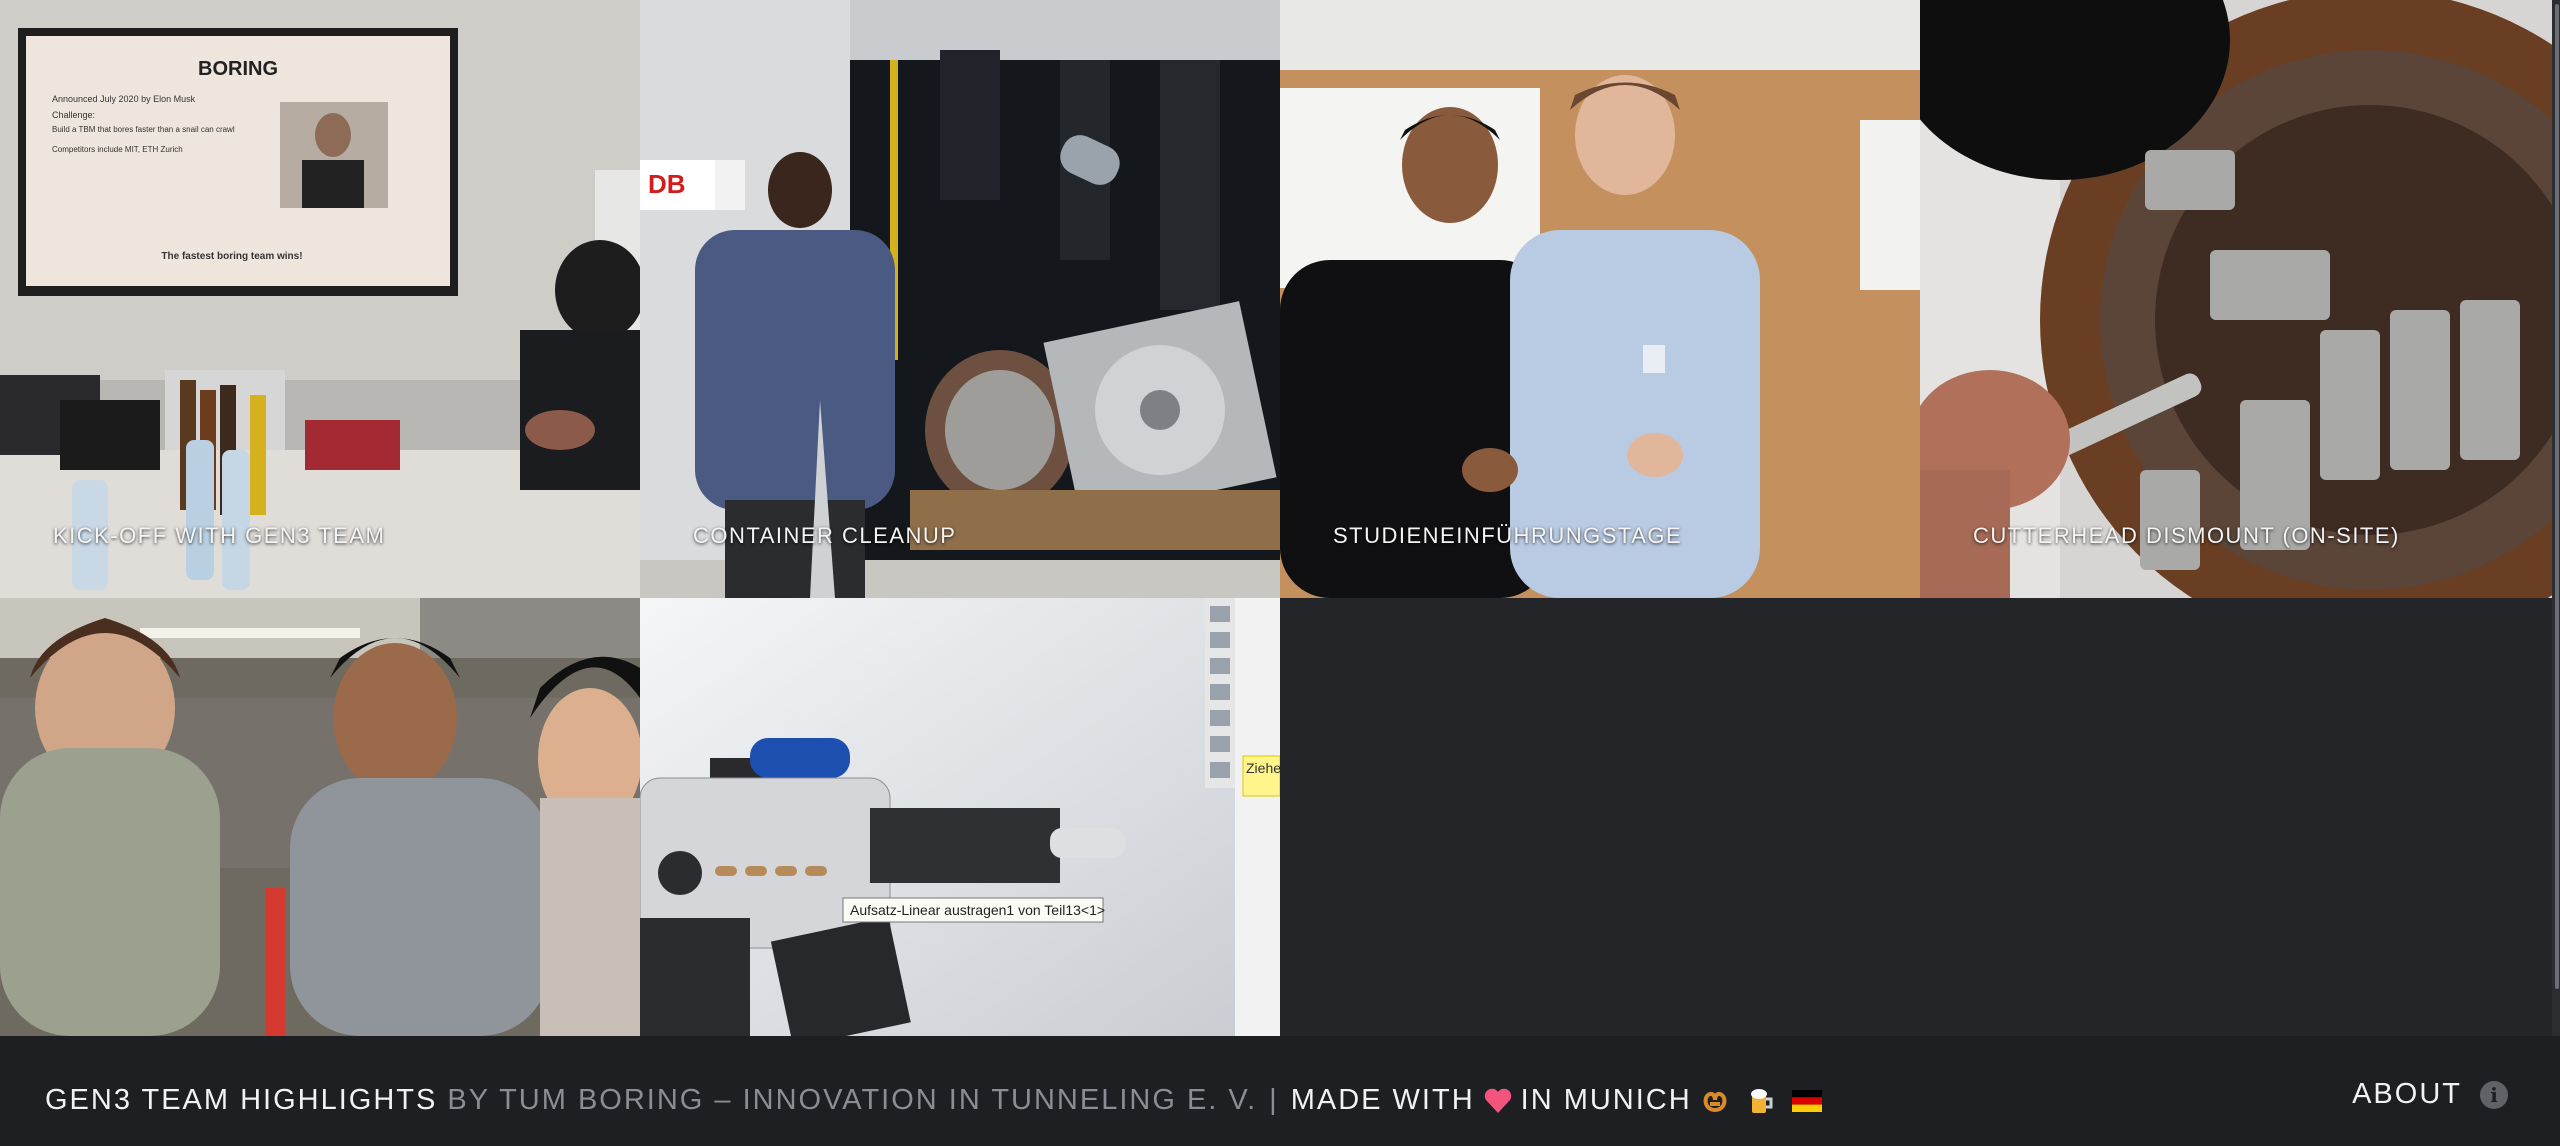 Image resolution: width=2560 pixels, height=1146 pixels. I want to click on gallery-tile-studieneinfuehrungstage: Studieneinführungstage, so click(1600, 299).